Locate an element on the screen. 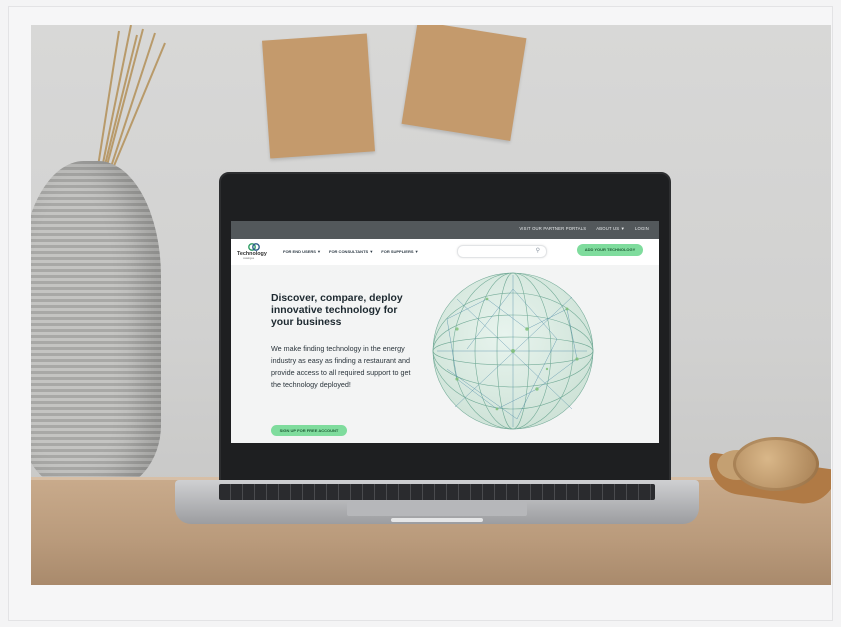  laptop-trackpad is located at coordinates (437, 509).